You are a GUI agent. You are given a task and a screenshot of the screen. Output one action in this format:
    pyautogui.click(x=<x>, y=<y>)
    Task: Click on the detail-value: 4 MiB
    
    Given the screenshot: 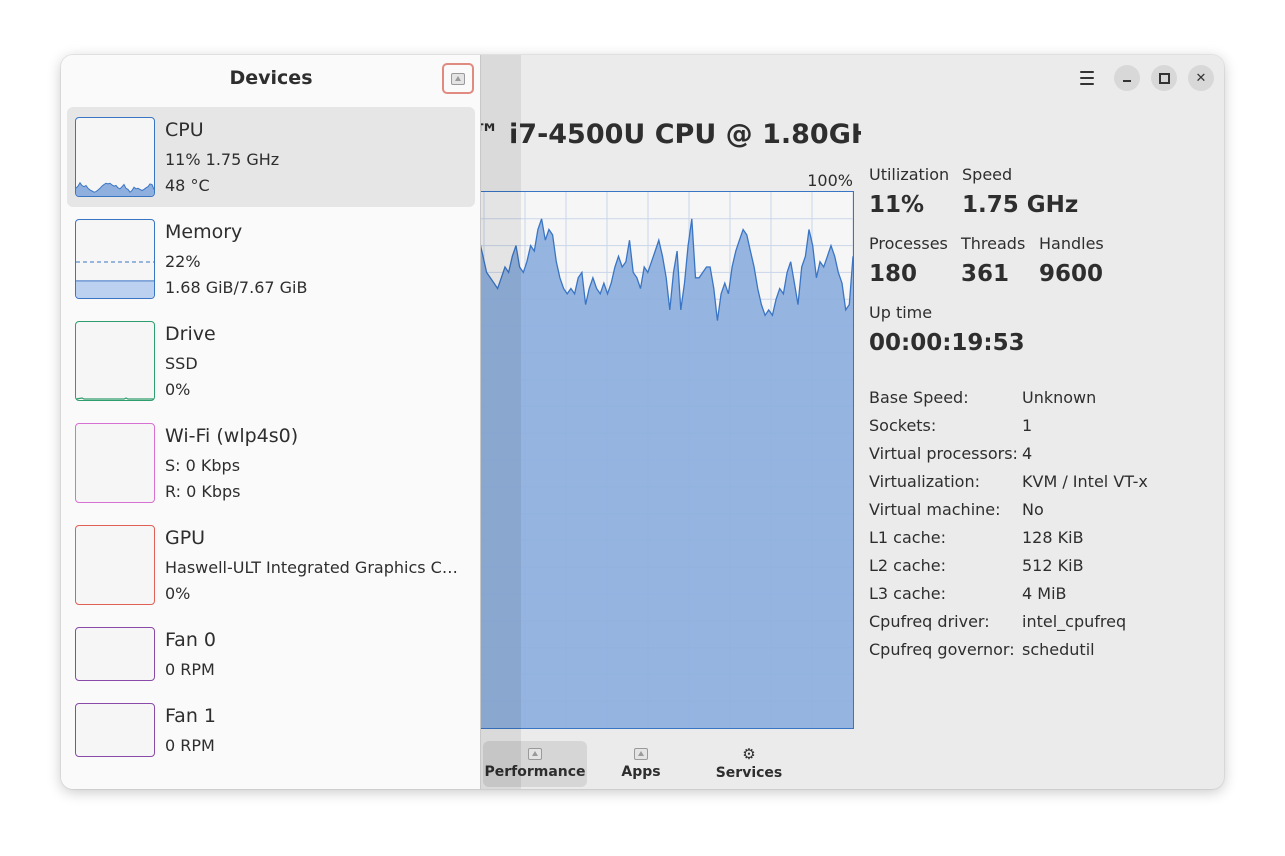 What is the action you would take?
    pyautogui.click(x=1044, y=593)
    